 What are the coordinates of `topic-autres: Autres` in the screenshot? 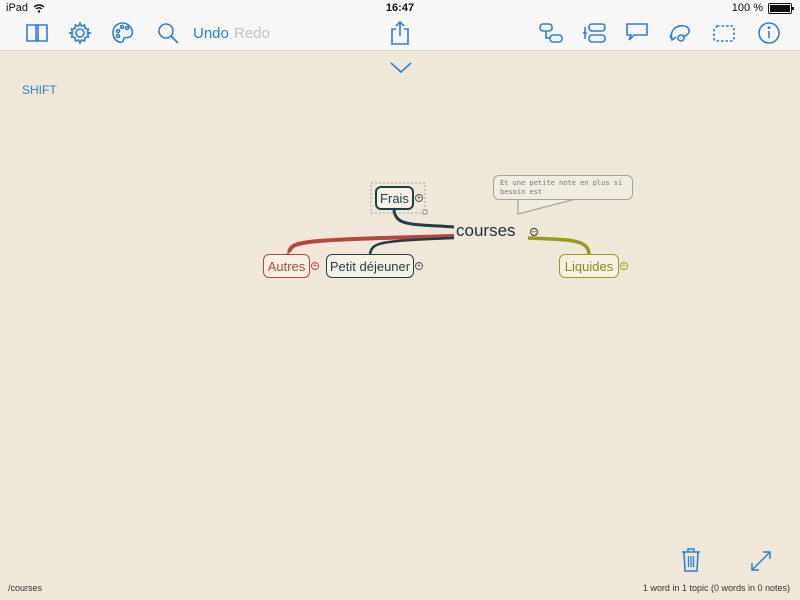 It's located at (286, 266).